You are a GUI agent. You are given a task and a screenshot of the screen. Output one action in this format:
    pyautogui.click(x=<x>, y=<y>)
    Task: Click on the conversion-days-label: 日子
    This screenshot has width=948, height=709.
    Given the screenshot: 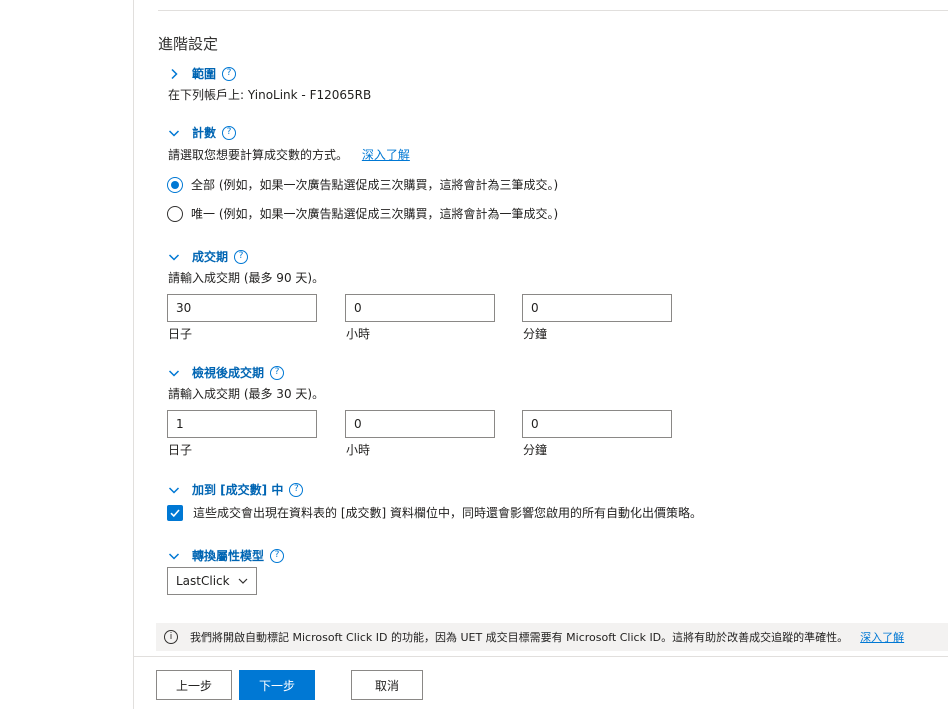 What is the action you would take?
    pyautogui.click(x=180, y=334)
    